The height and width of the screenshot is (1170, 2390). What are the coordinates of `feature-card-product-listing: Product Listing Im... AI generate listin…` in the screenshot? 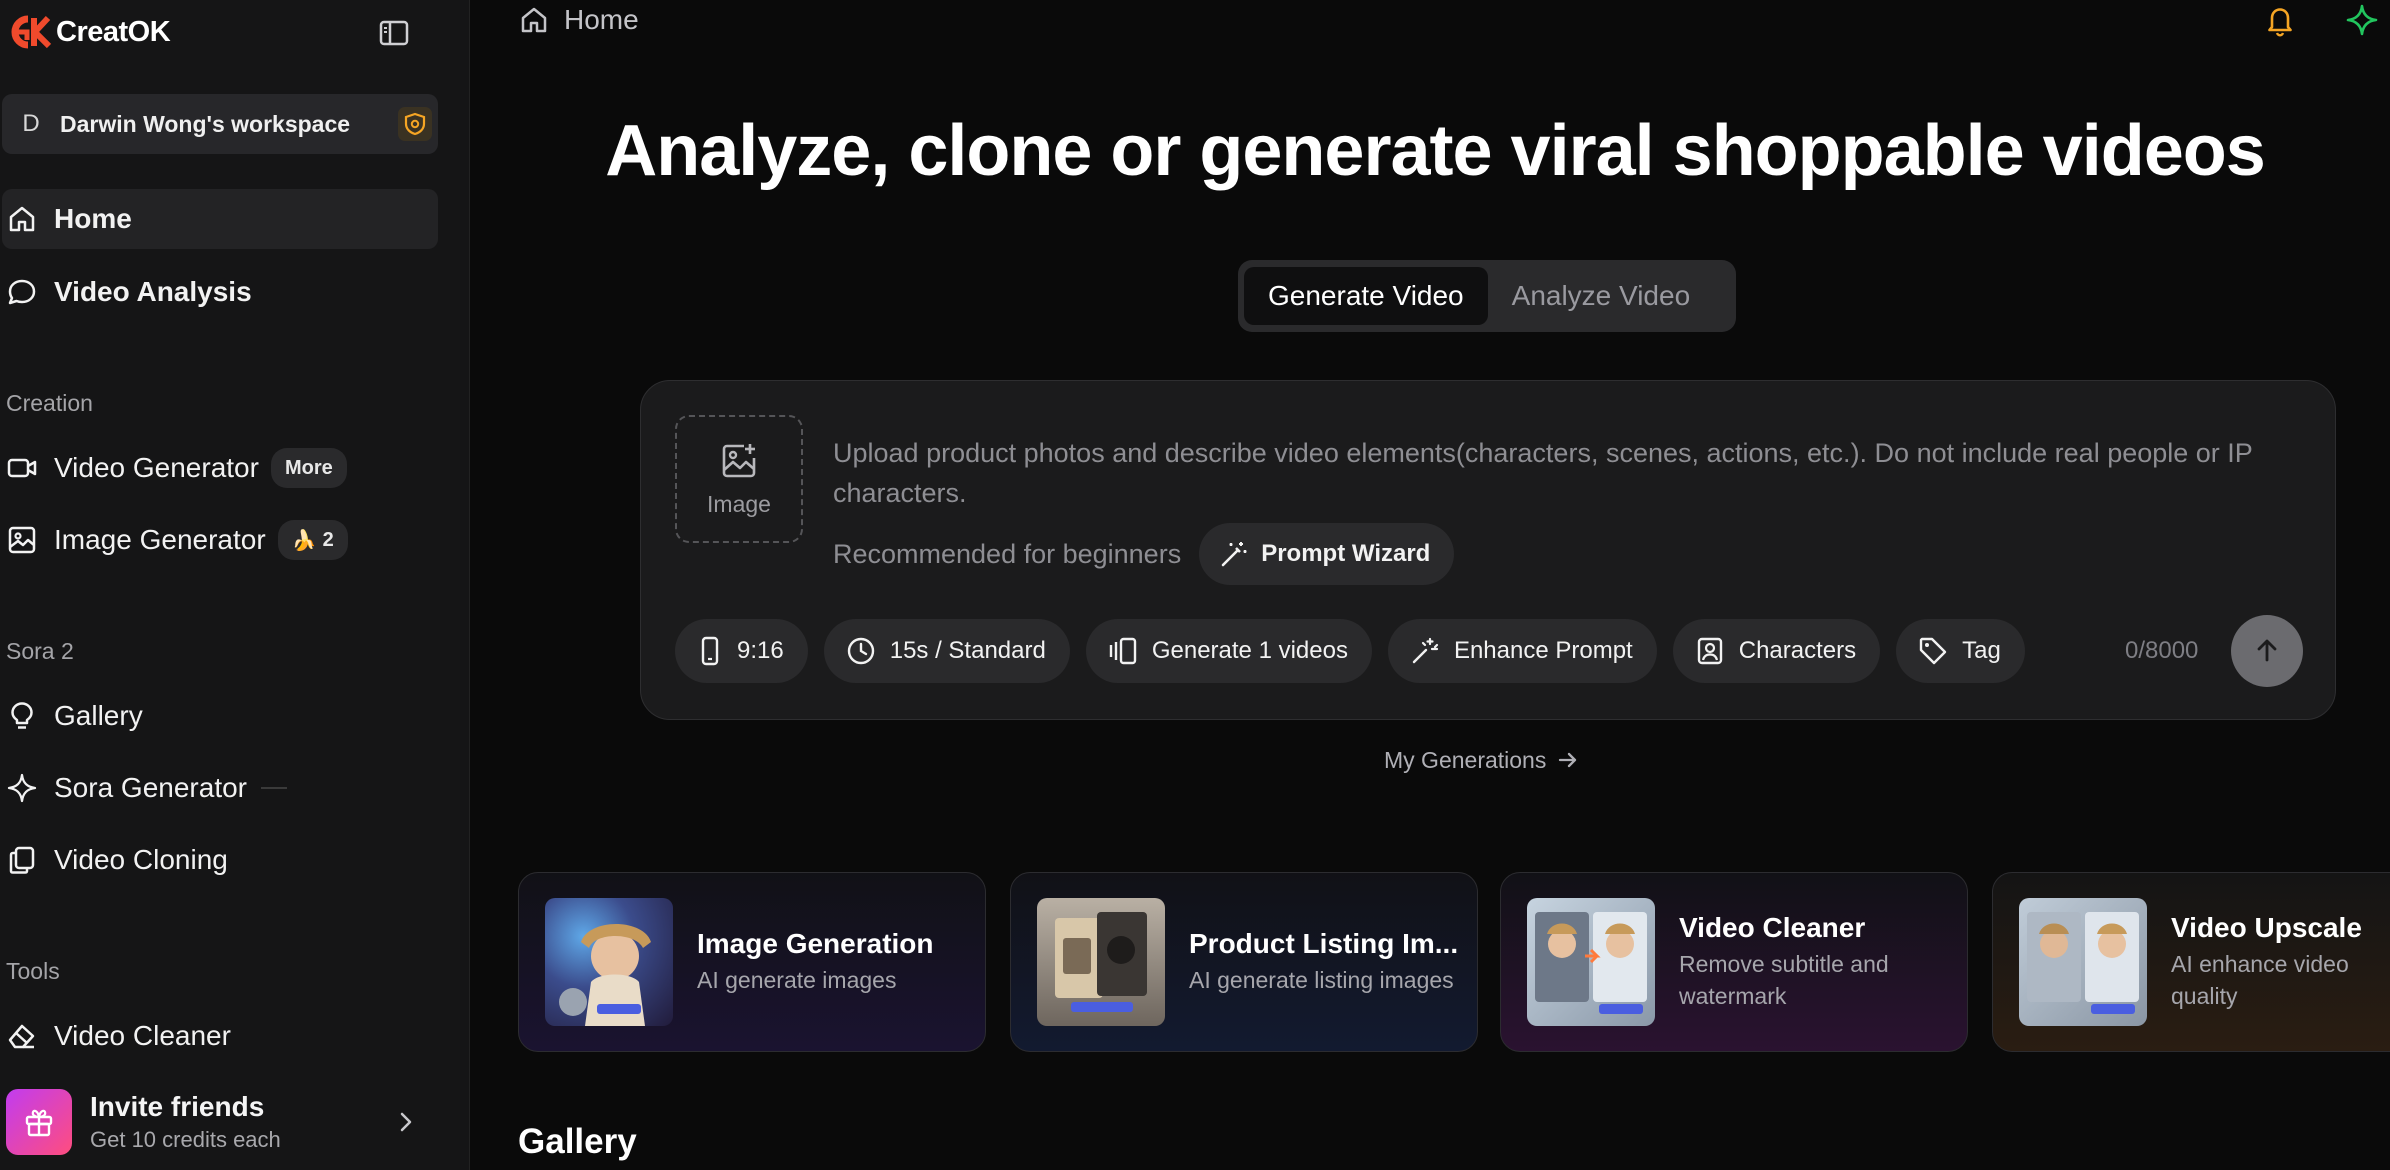 It's located at (1244, 962).